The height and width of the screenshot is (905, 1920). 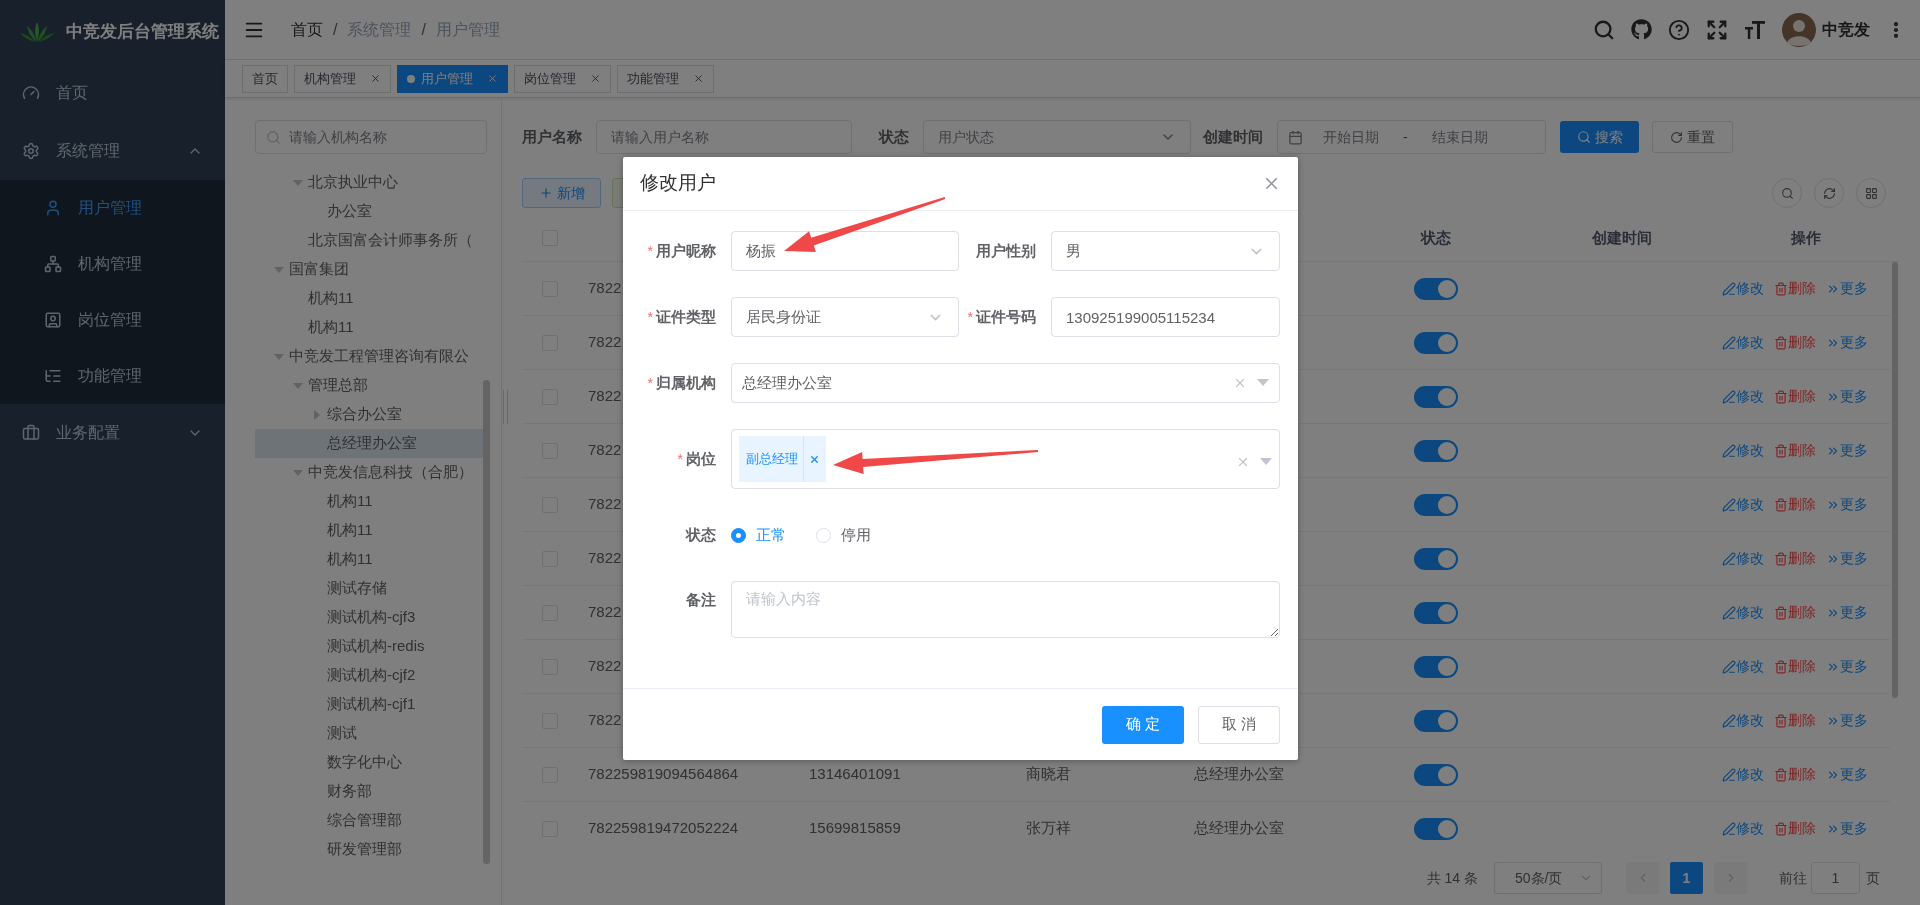 I want to click on avatar, so click(x=1799, y=29).